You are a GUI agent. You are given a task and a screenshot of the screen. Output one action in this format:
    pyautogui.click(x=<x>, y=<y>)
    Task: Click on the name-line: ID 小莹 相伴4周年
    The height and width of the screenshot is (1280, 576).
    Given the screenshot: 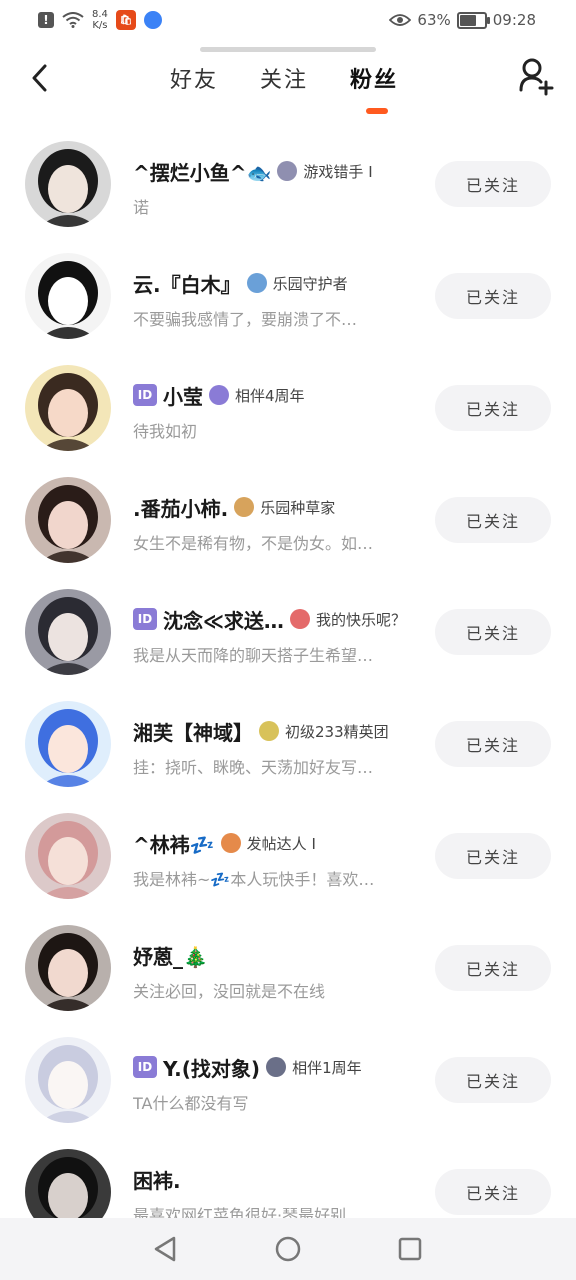 What is the action you would take?
    pyautogui.click(x=278, y=395)
    